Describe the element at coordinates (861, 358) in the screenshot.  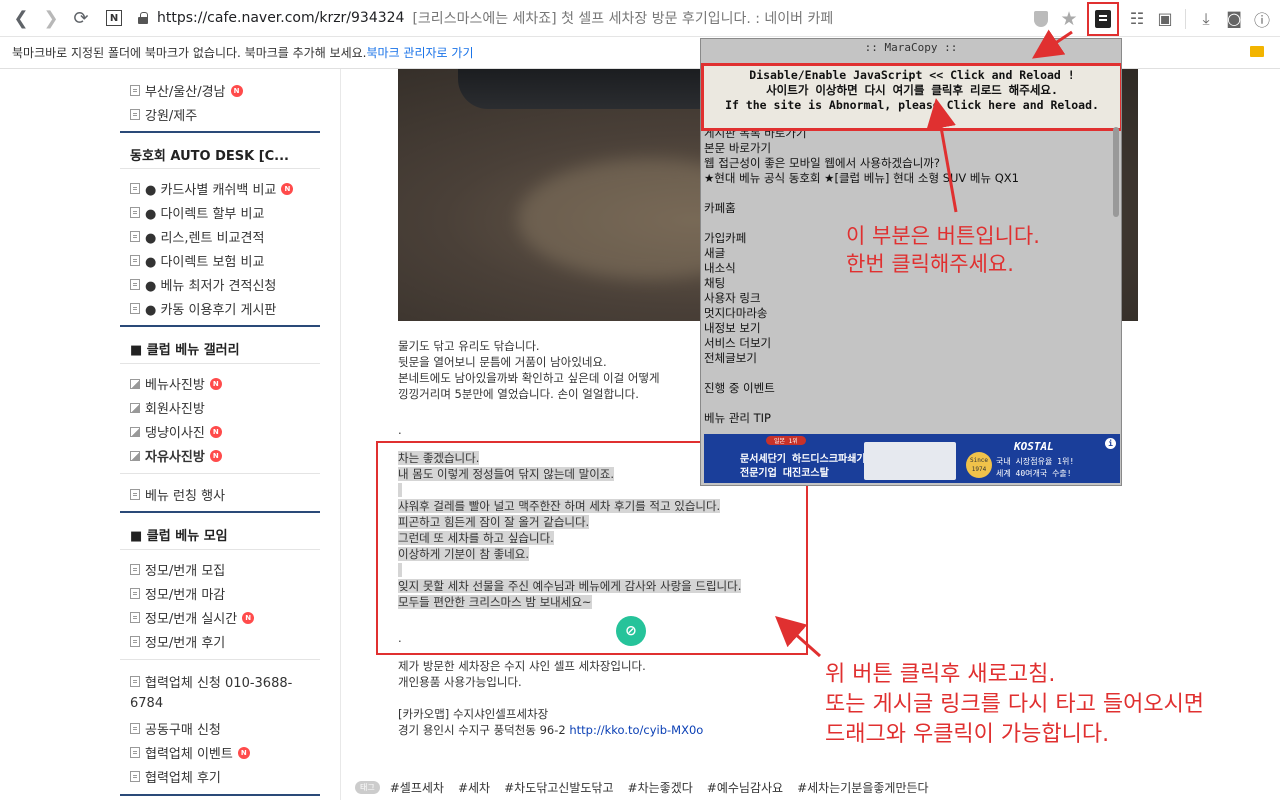
I see `popup-list-item: 전체글보기` at that location.